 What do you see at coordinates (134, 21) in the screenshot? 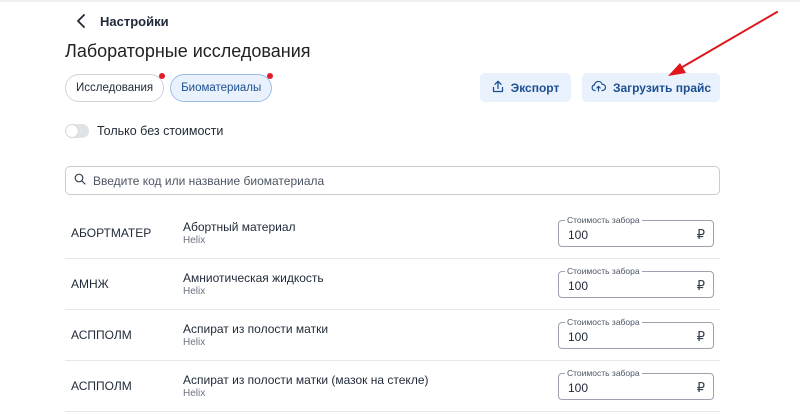
I see `back-link-settings: Настройки` at bounding box center [134, 21].